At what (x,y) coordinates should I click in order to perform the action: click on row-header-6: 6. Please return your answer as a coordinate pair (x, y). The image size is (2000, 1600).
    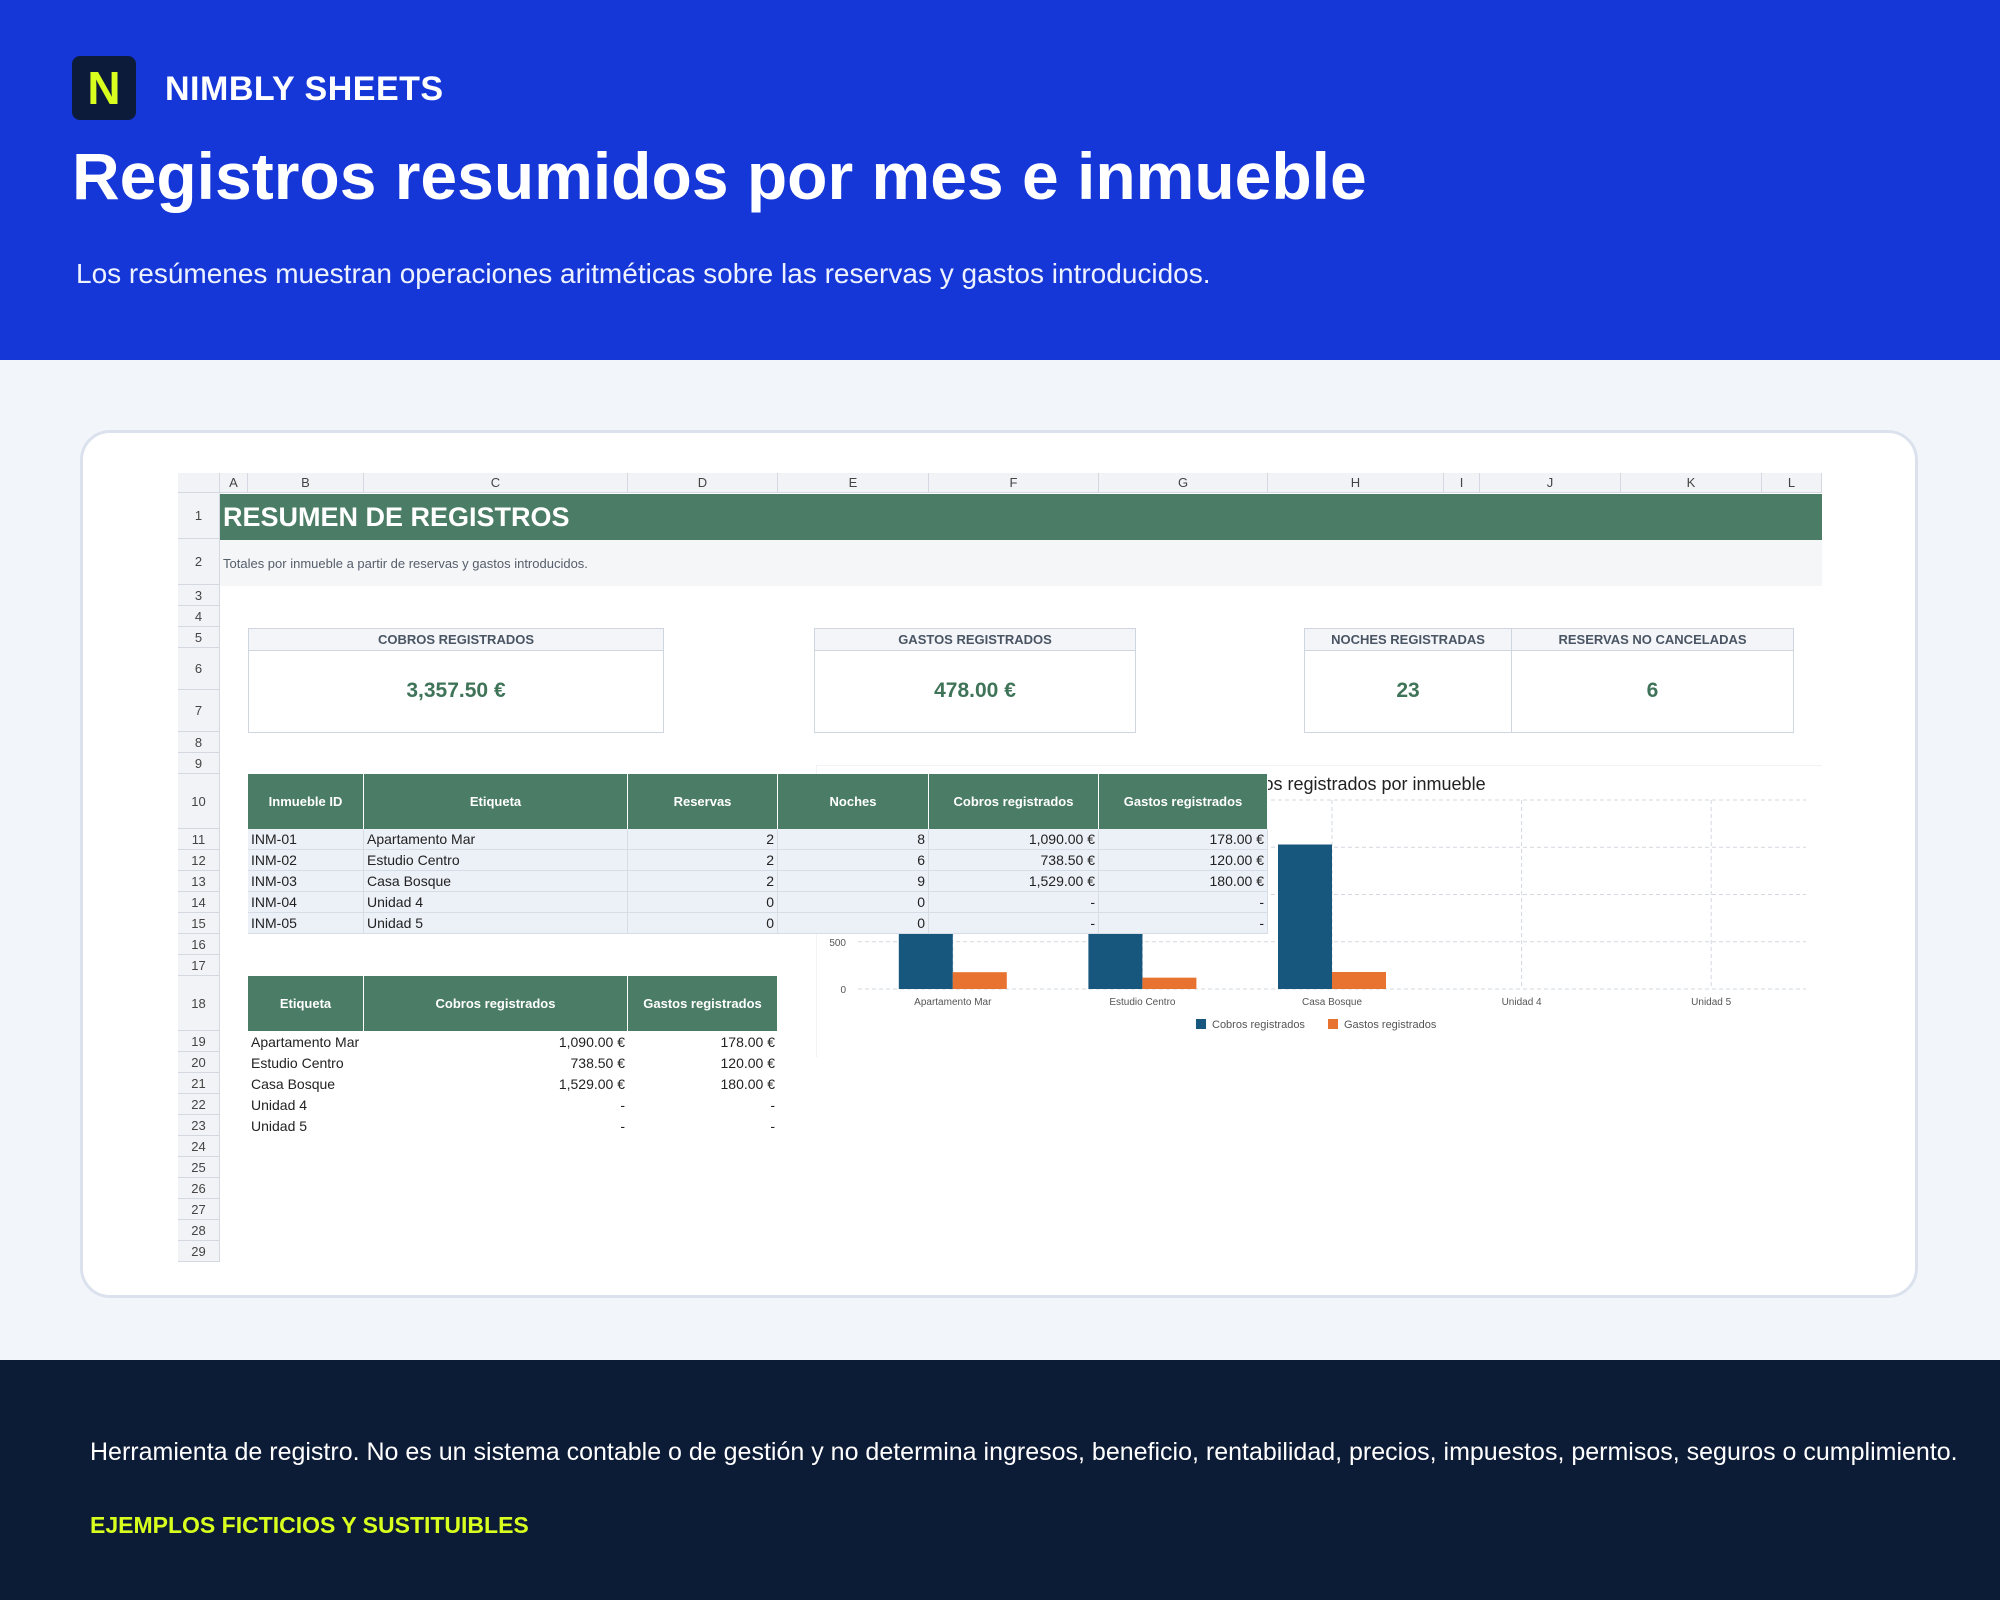
    Looking at the image, I should click on (199, 669).